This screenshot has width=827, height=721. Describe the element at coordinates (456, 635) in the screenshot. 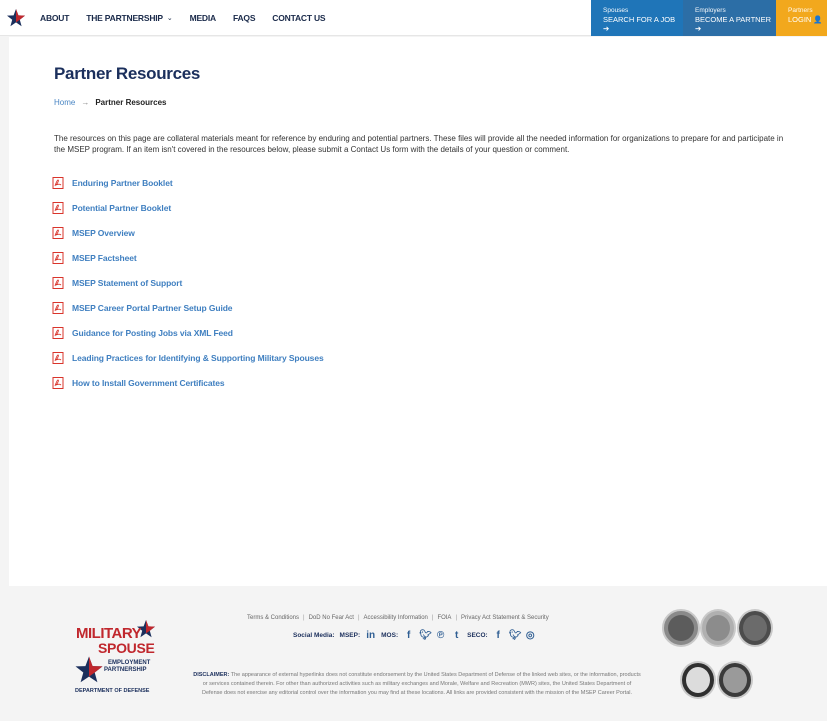

I see `tumblr-icon: t` at that location.